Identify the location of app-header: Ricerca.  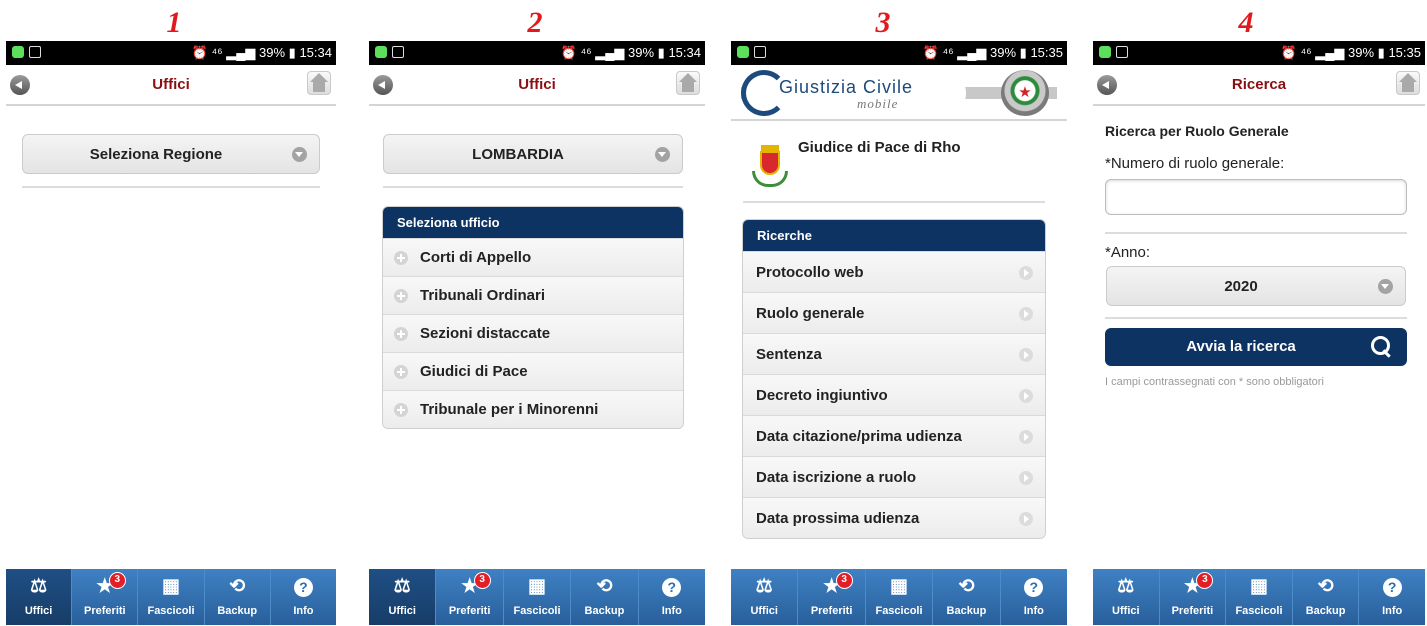
(1259, 85).